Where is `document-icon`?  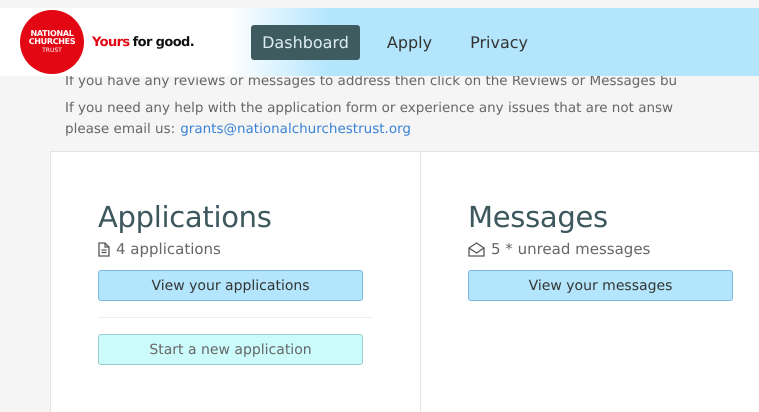
document-icon is located at coordinates (104, 249).